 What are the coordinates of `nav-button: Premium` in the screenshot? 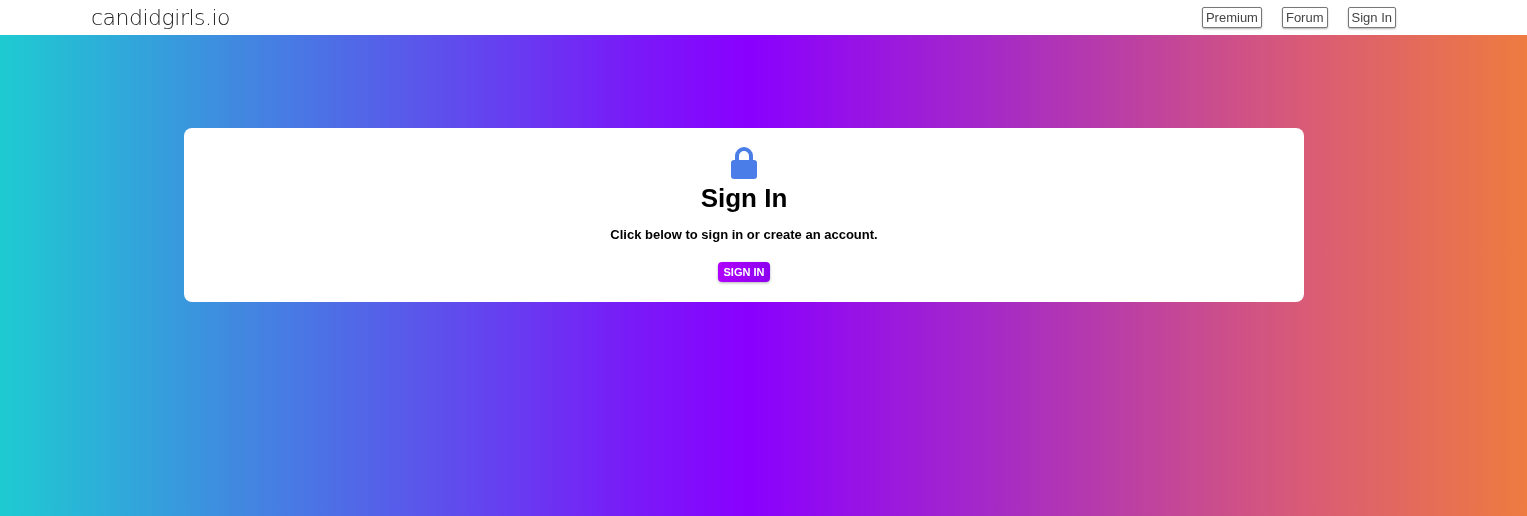 It's located at (1231, 17).